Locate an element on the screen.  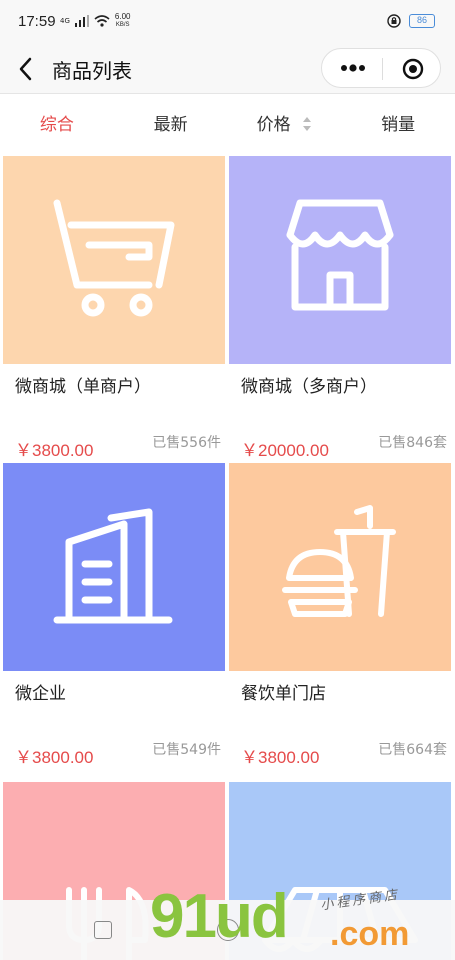
sort-tabs: 综合 最新 价格 销量 is located at coordinates (227, 125).